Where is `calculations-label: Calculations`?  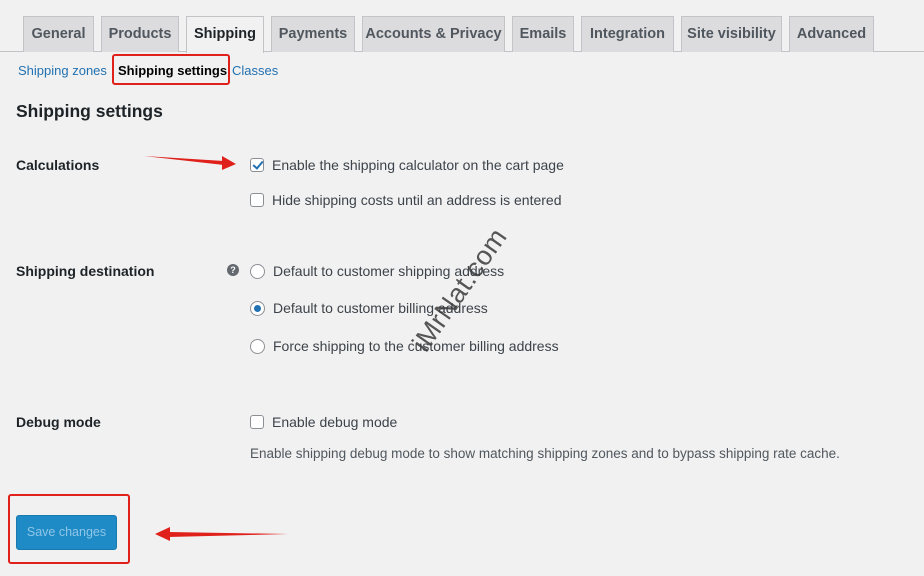 calculations-label: Calculations is located at coordinates (58, 165).